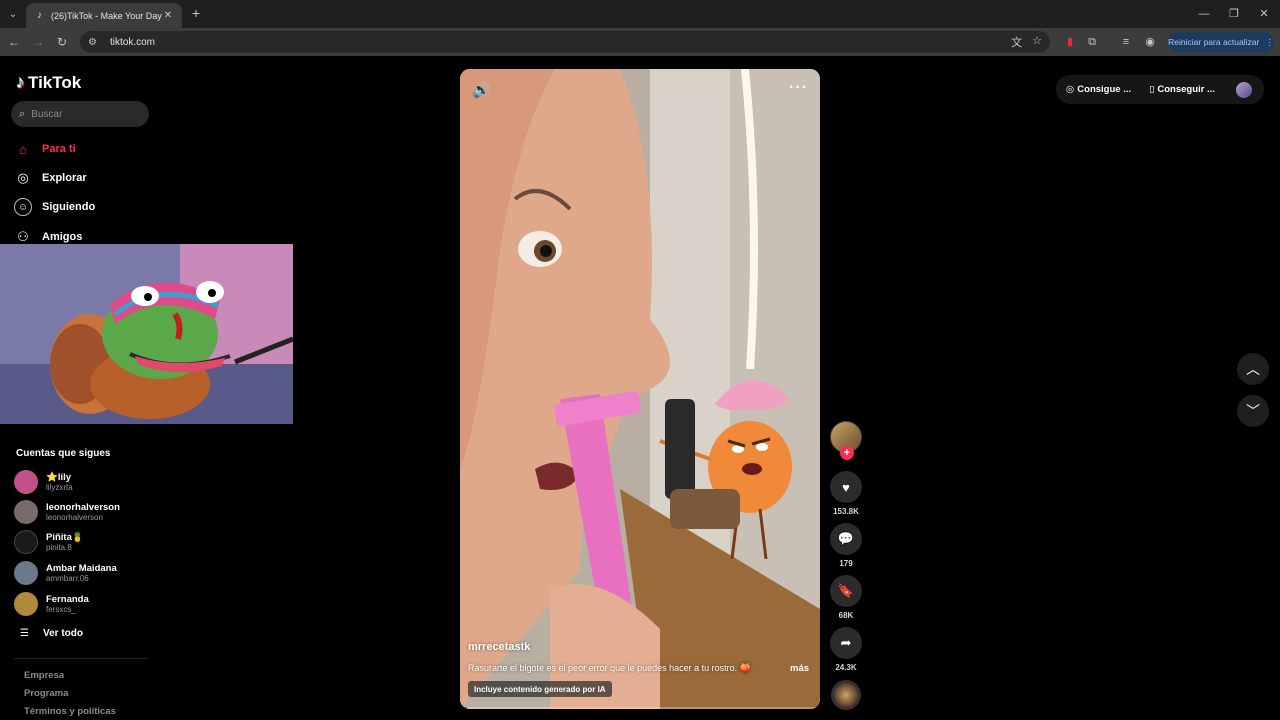 The image size is (1280, 720). Describe the element at coordinates (1253, 411) in the screenshot. I see `next-video-chevron-down-icon: ﹀` at that location.